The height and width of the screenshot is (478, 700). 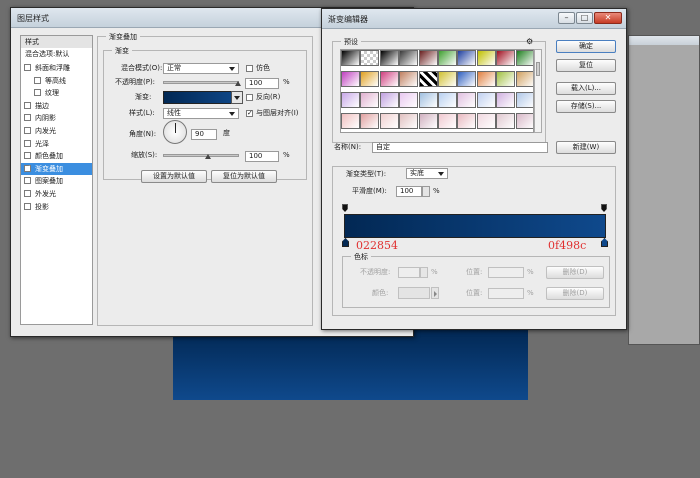 What do you see at coordinates (201, 155) in the screenshot?
I see `scale-slider` at bounding box center [201, 155].